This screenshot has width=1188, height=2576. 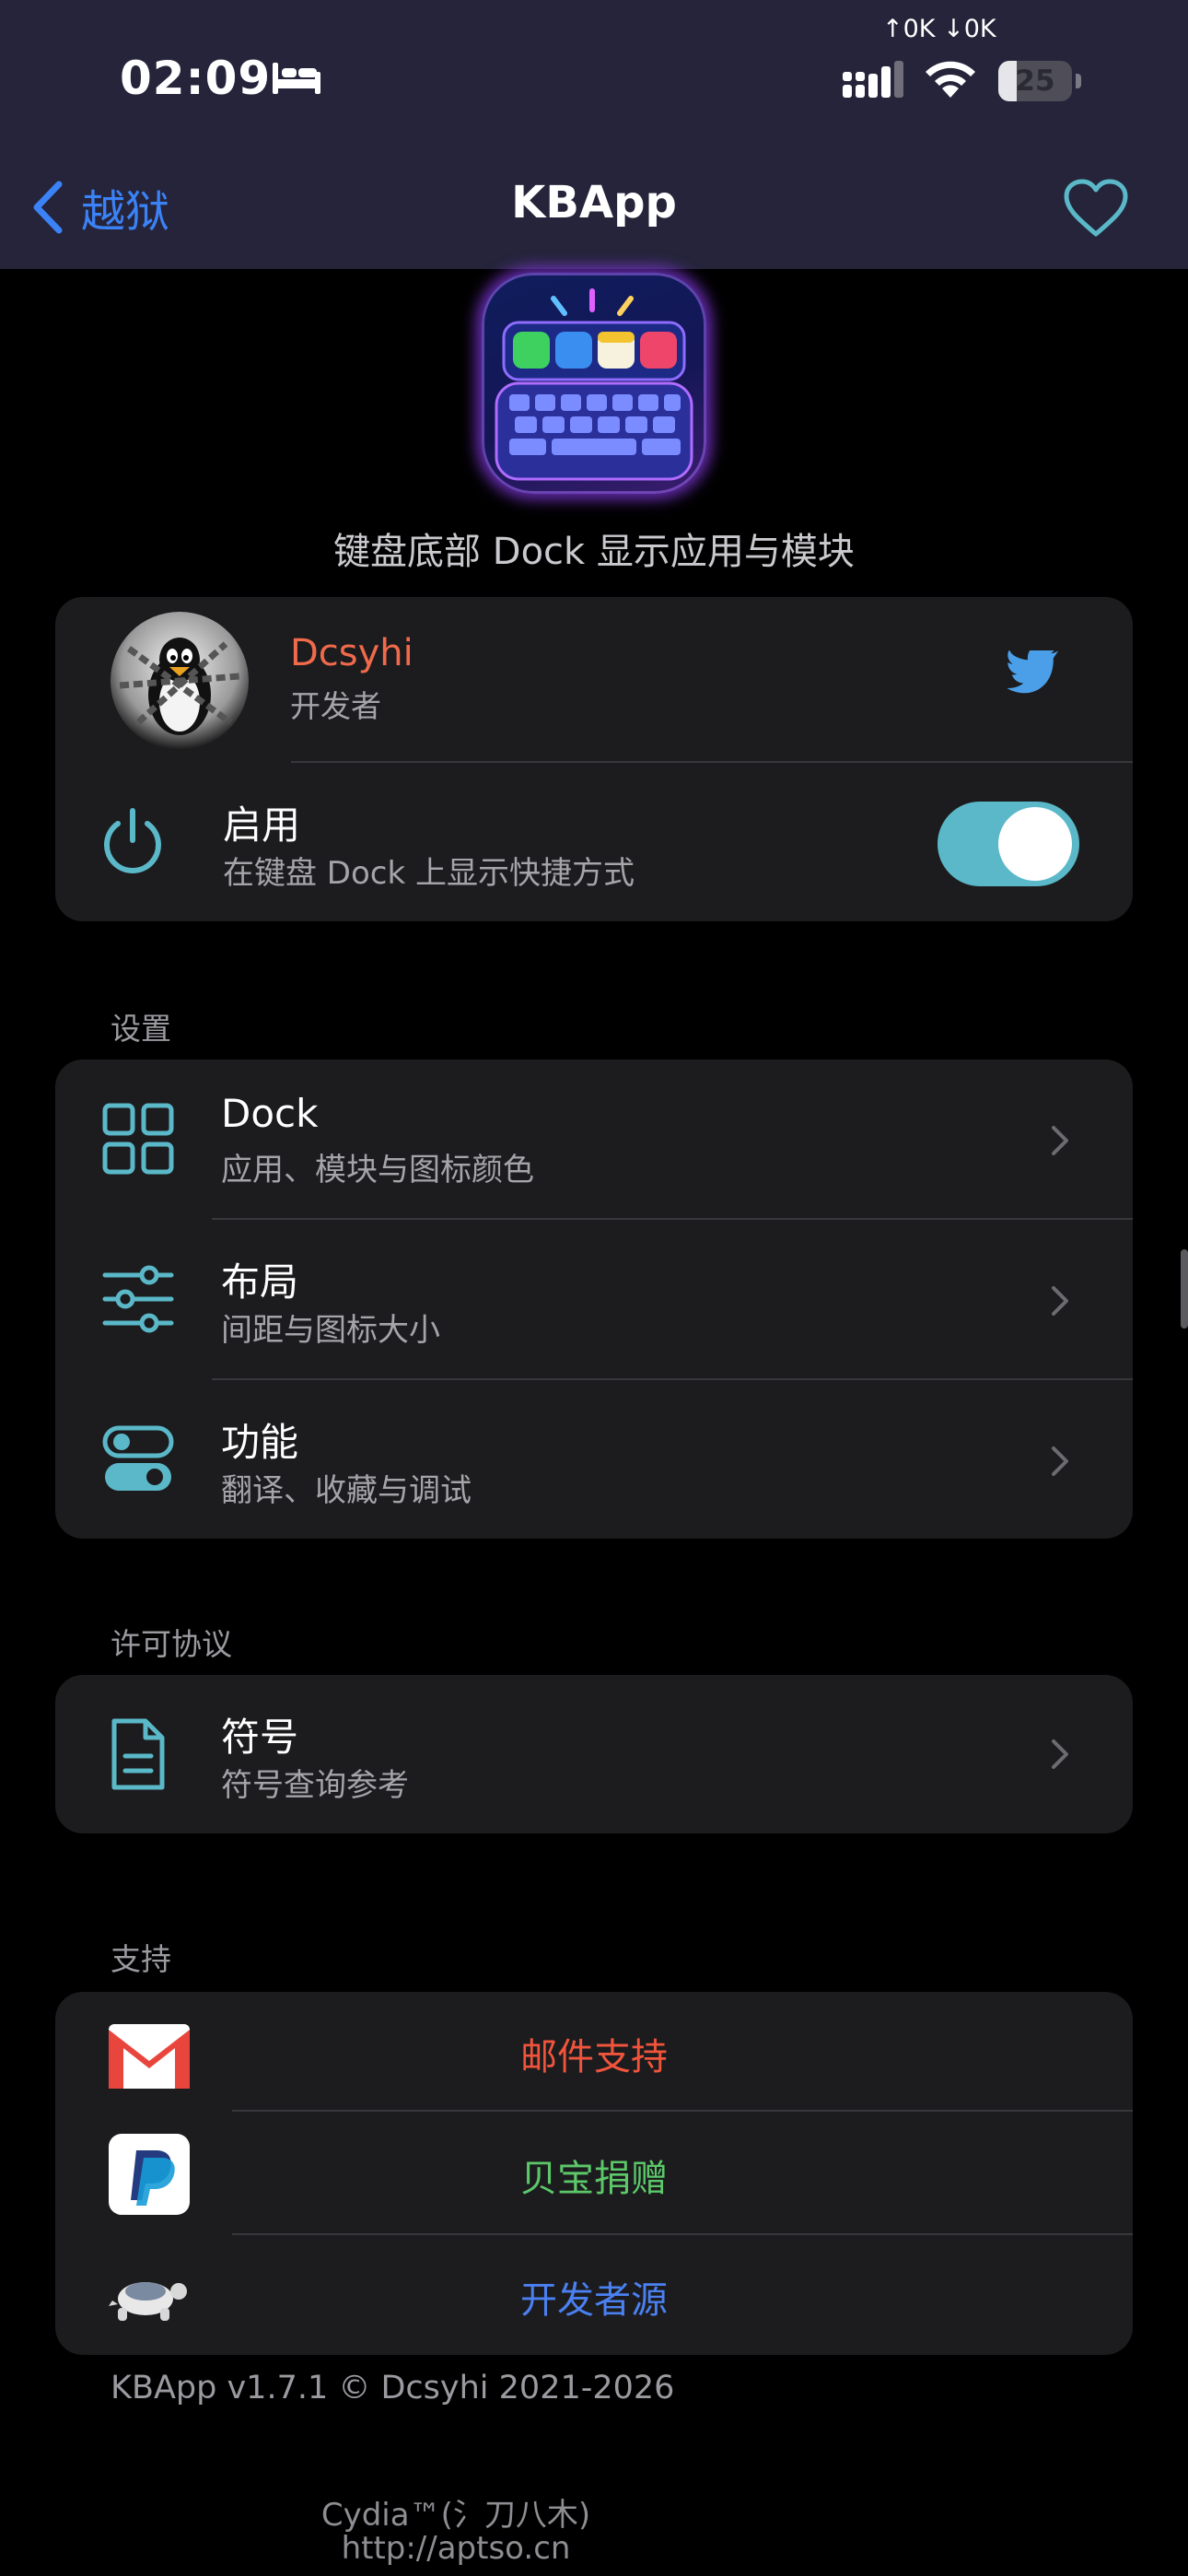 I want to click on penguin-avatar-icon, so click(x=180, y=681).